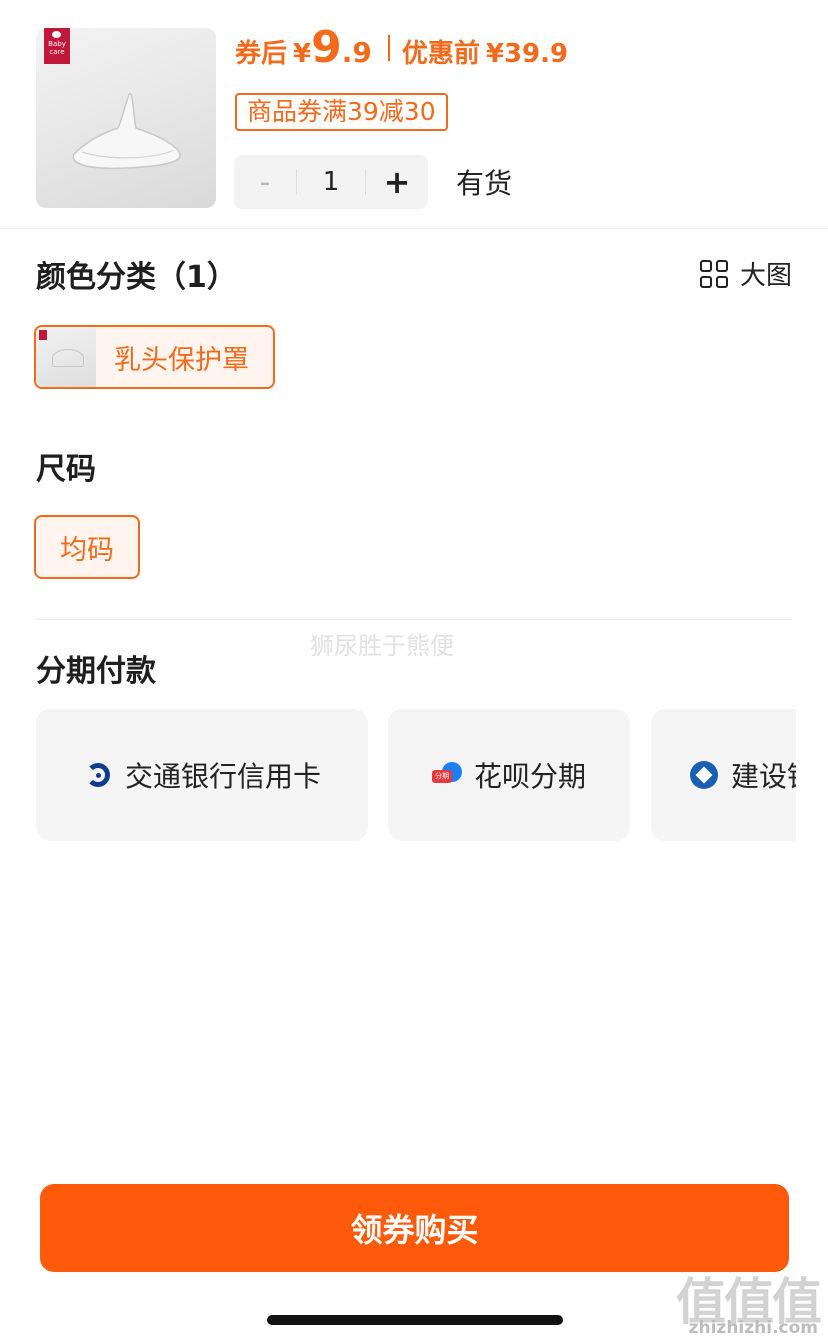  Describe the element at coordinates (765, 276) in the screenshot. I see `big-view-label: 大图` at that location.